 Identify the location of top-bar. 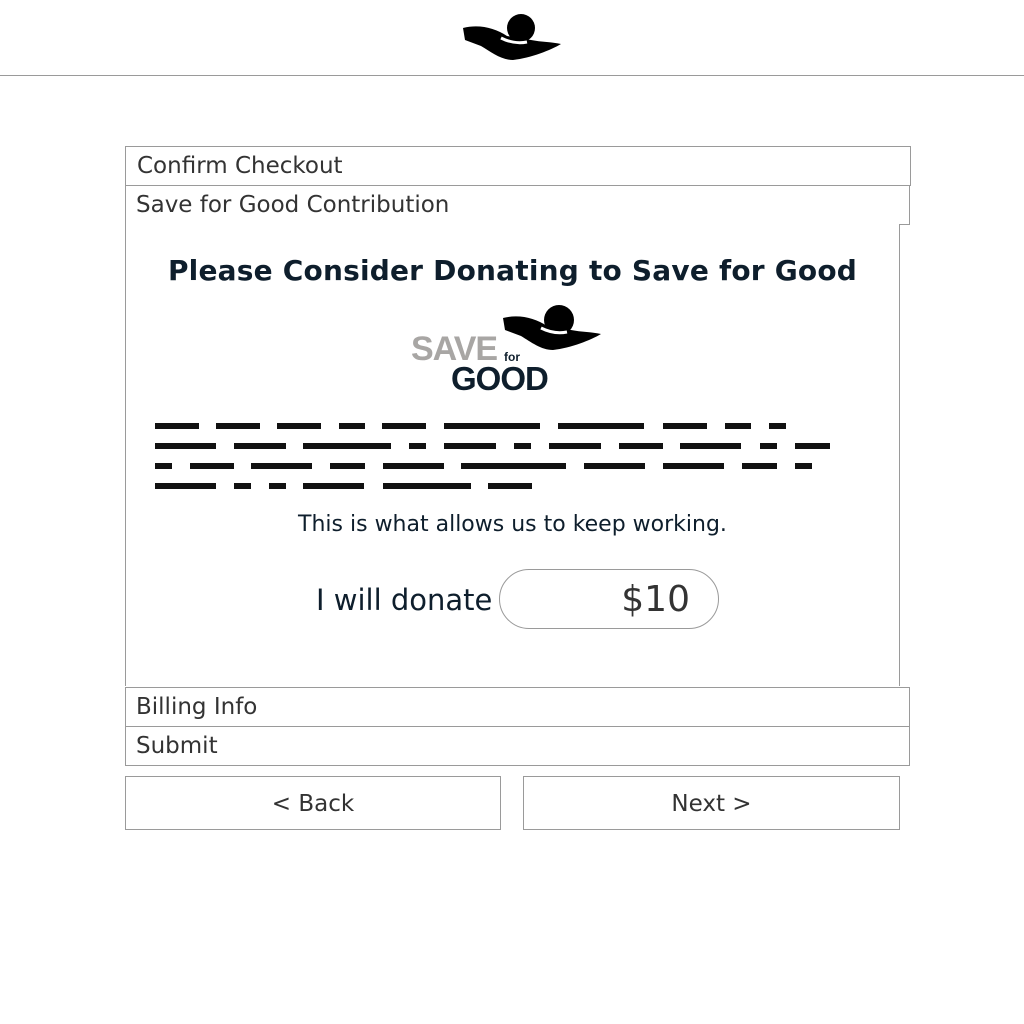
(512, 38).